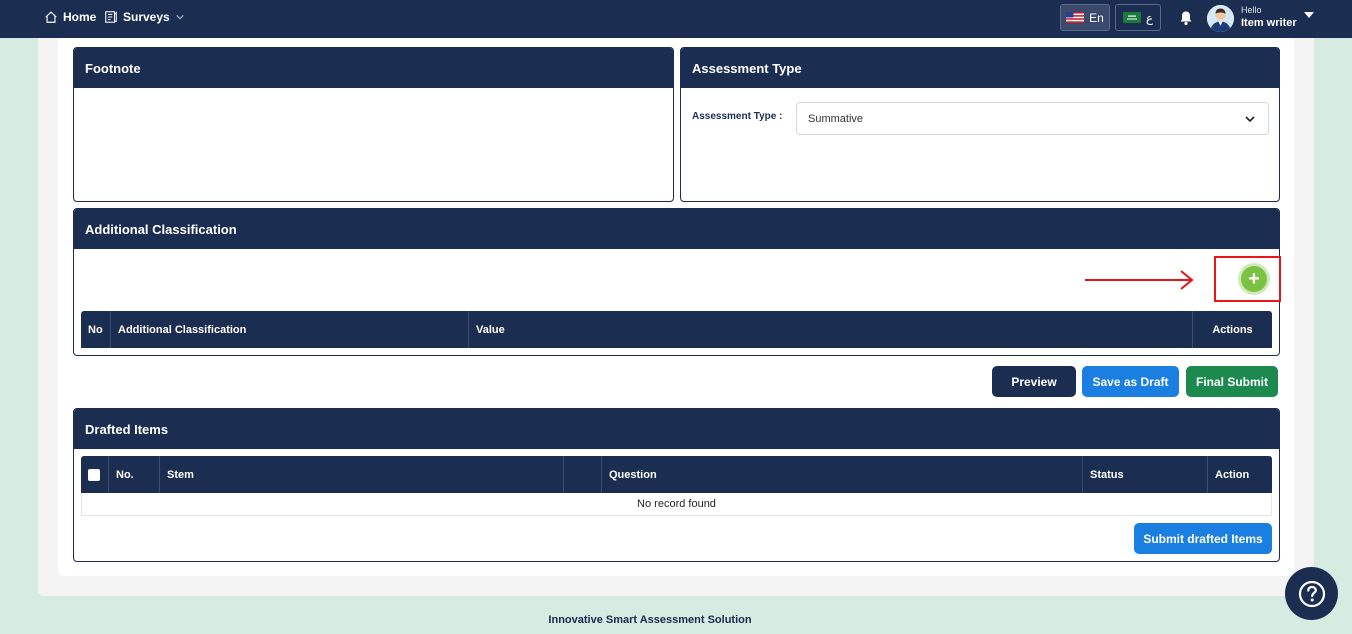 The height and width of the screenshot is (634, 1352). I want to click on language-english-label: En, so click(1096, 17).